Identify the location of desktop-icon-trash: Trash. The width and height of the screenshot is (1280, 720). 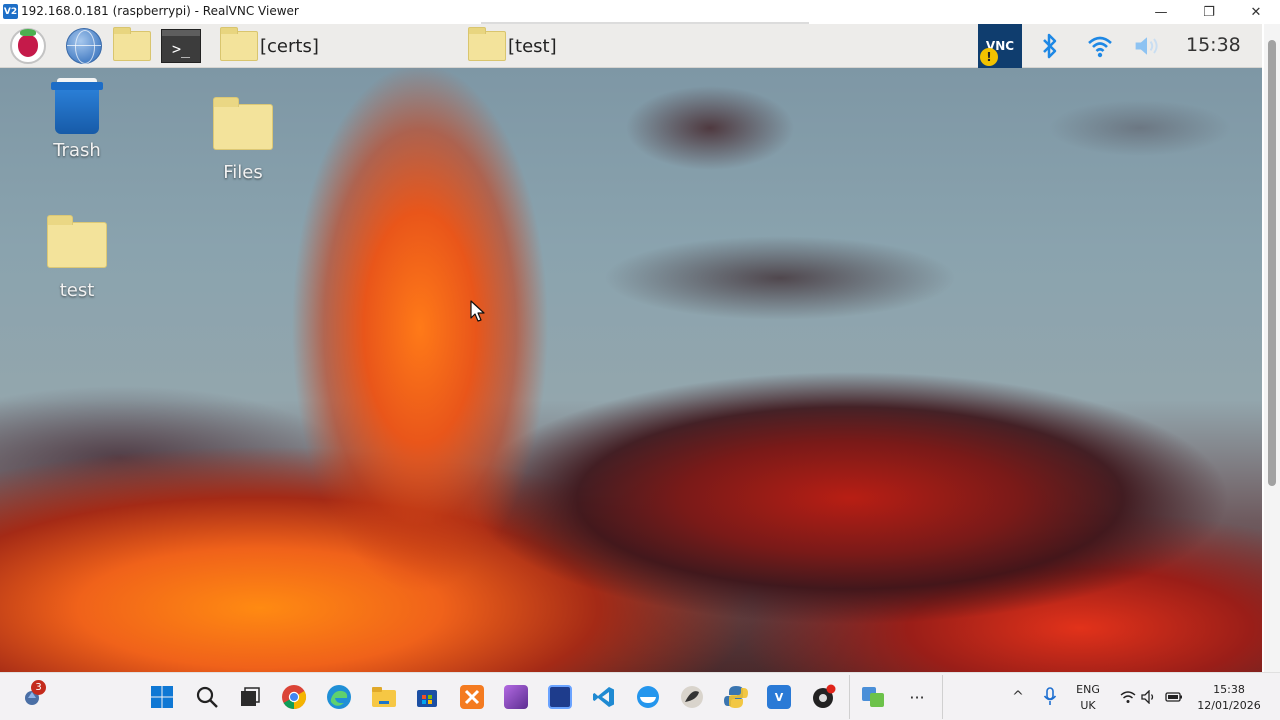
(77, 119).